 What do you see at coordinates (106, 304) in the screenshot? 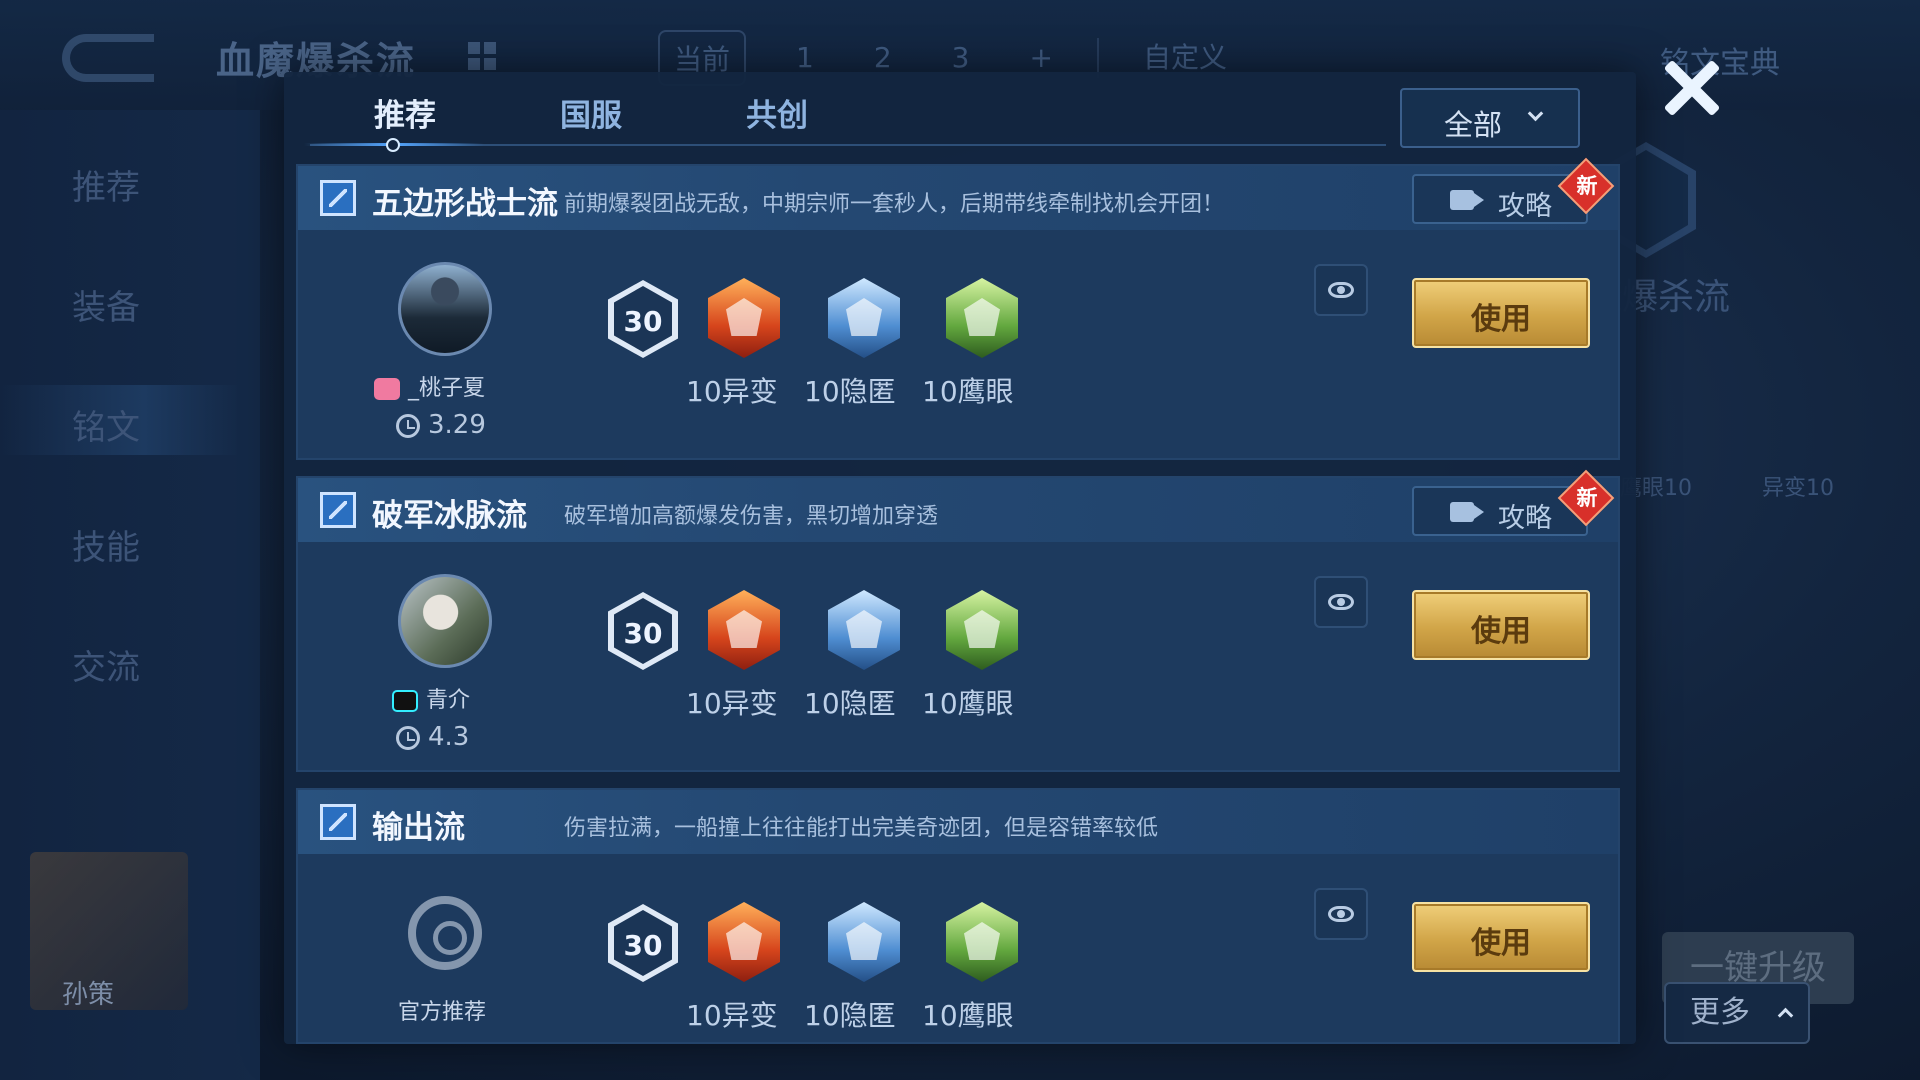
I see `sidebar-item-equipment: 装备` at bounding box center [106, 304].